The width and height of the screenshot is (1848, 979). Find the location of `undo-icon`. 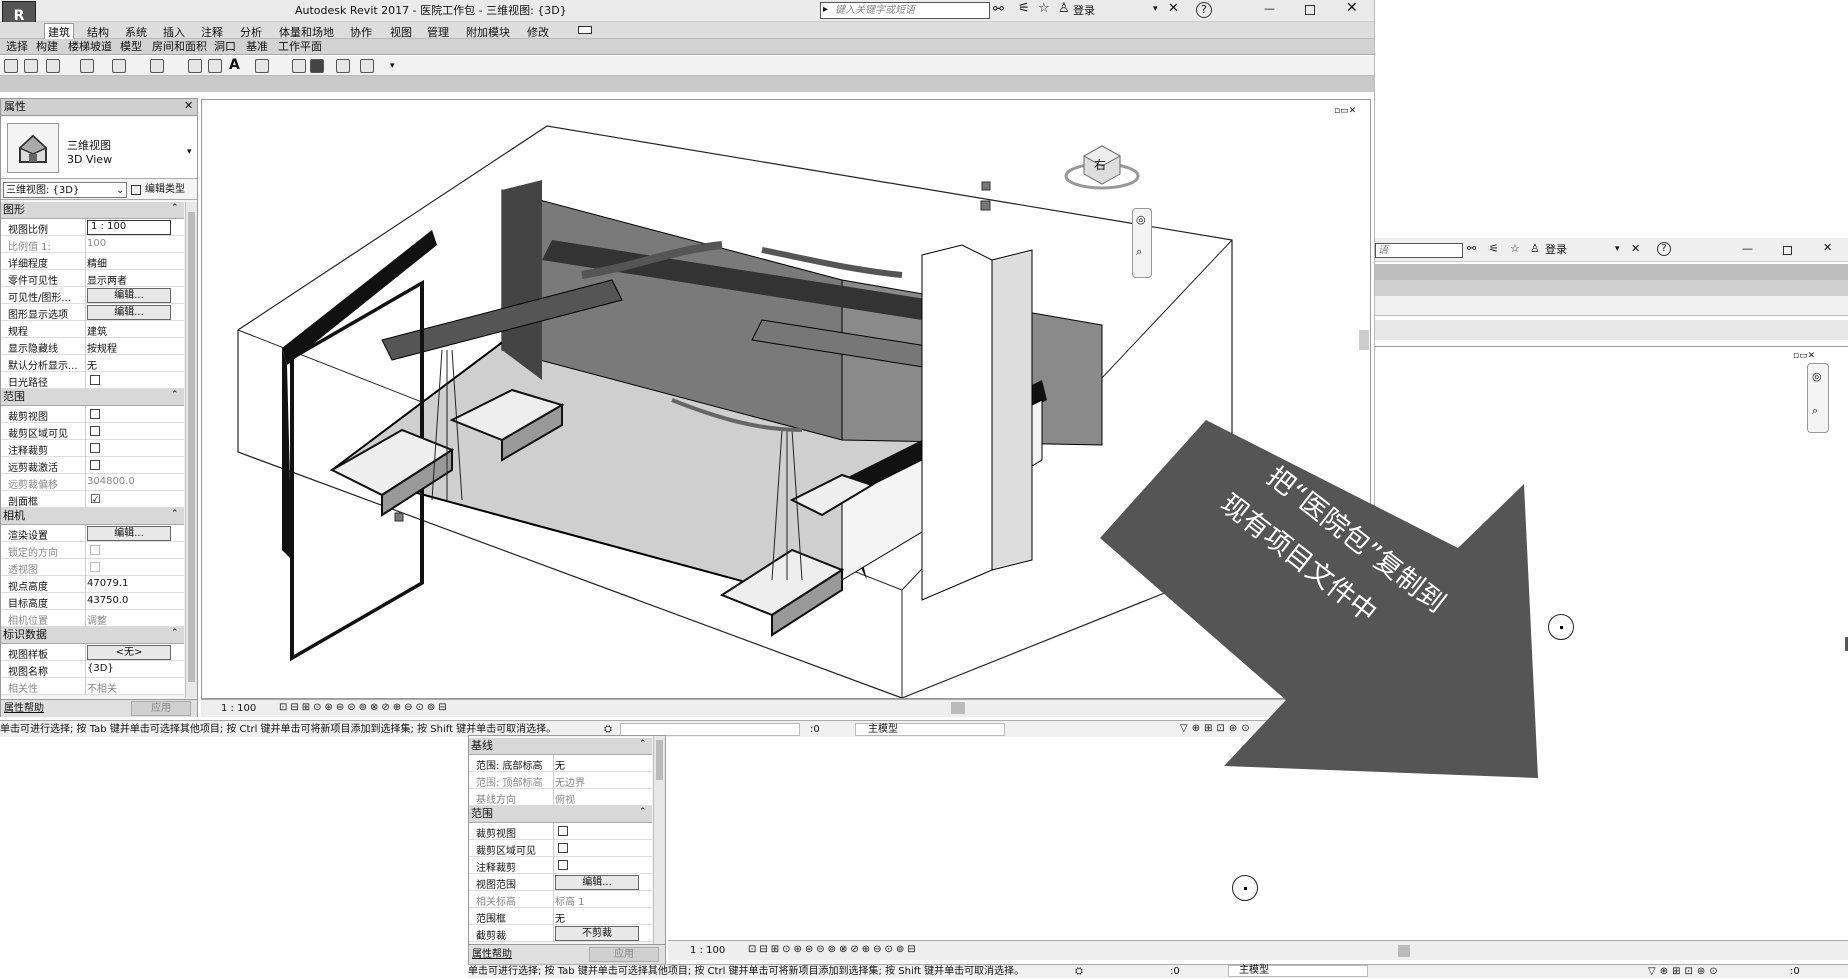

undo-icon is located at coordinates (87, 66).